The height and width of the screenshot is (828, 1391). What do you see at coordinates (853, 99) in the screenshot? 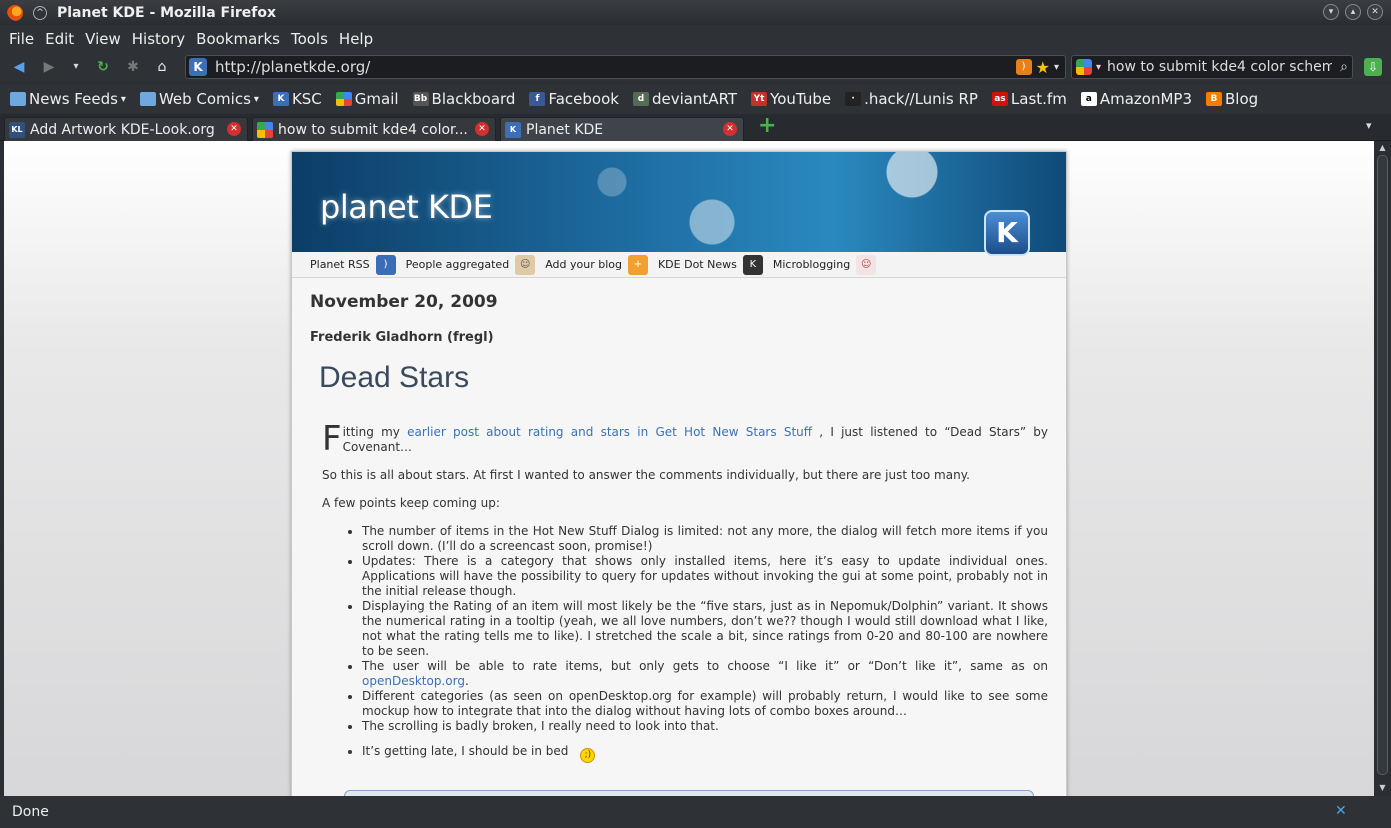
I see `hack-icon: ·` at bounding box center [853, 99].